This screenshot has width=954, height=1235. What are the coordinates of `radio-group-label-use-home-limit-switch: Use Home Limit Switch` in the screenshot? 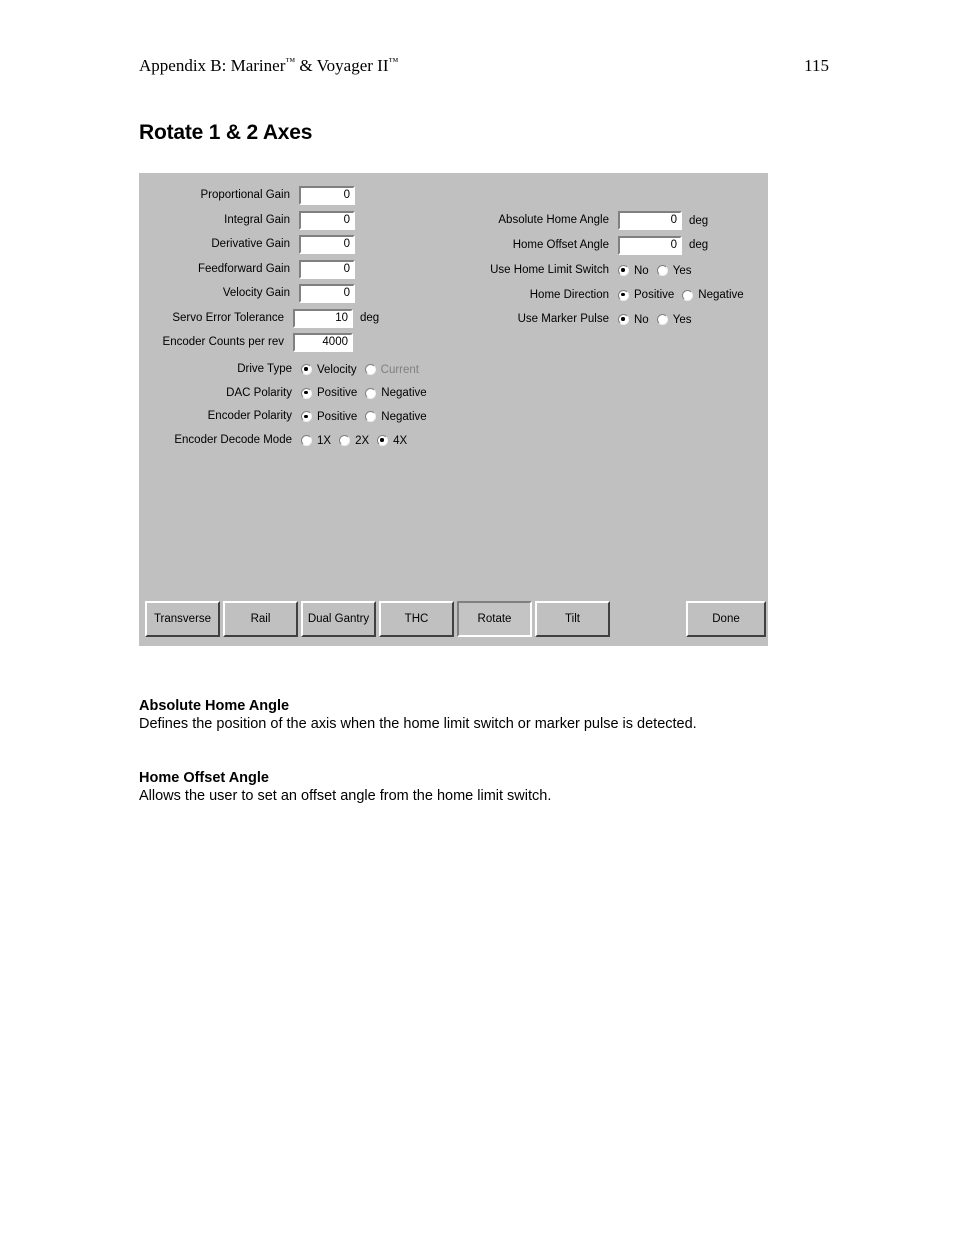 It's located at (549, 270).